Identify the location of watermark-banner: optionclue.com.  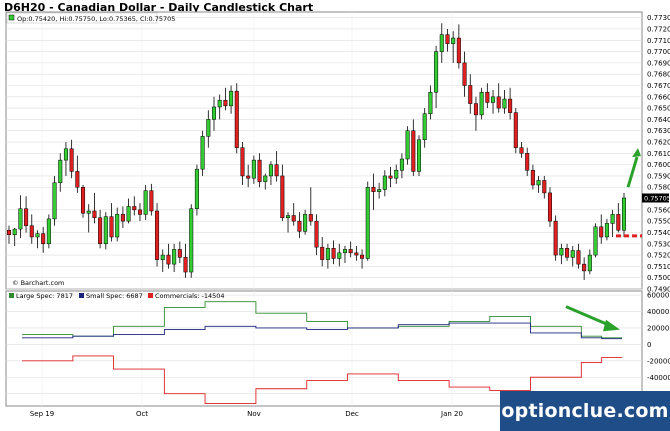
(585, 411).